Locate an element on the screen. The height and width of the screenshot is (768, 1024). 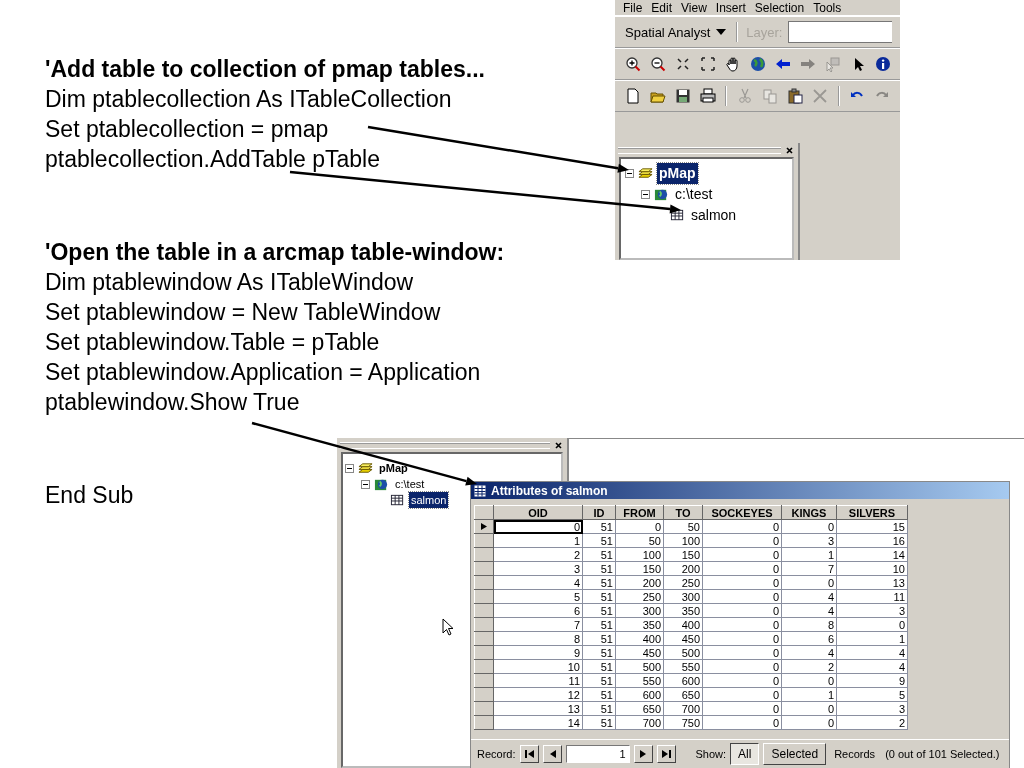
last-record-button is located at coordinates (666, 754).